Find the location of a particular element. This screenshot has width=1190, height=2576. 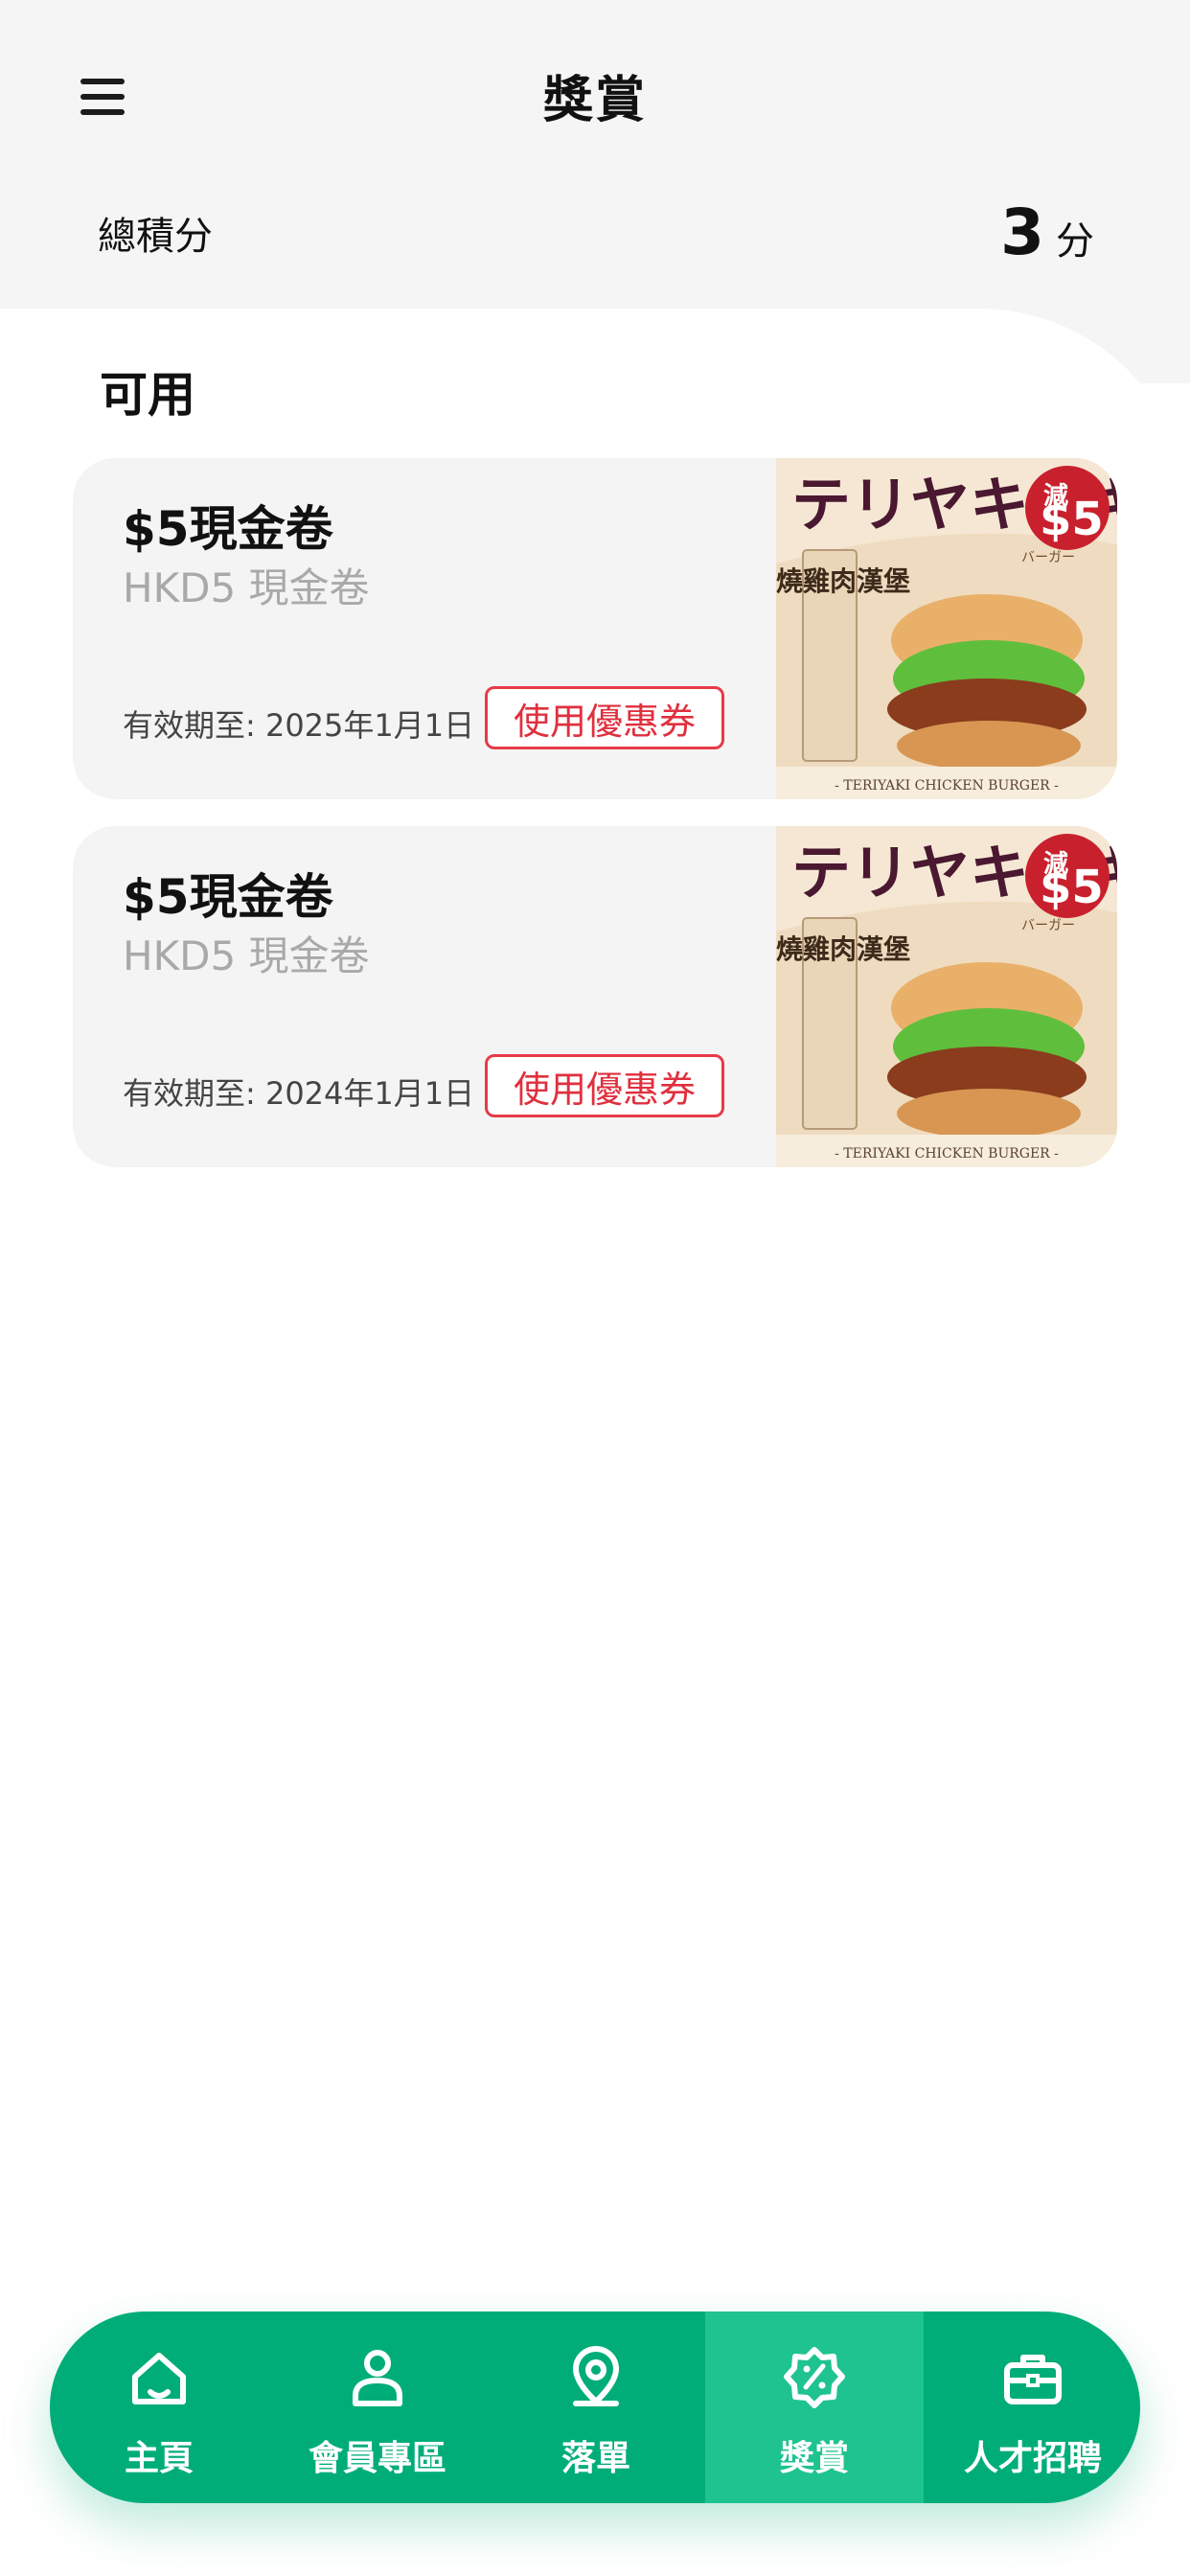

nav-item-home: 主頁 is located at coordinates (159, 2407).